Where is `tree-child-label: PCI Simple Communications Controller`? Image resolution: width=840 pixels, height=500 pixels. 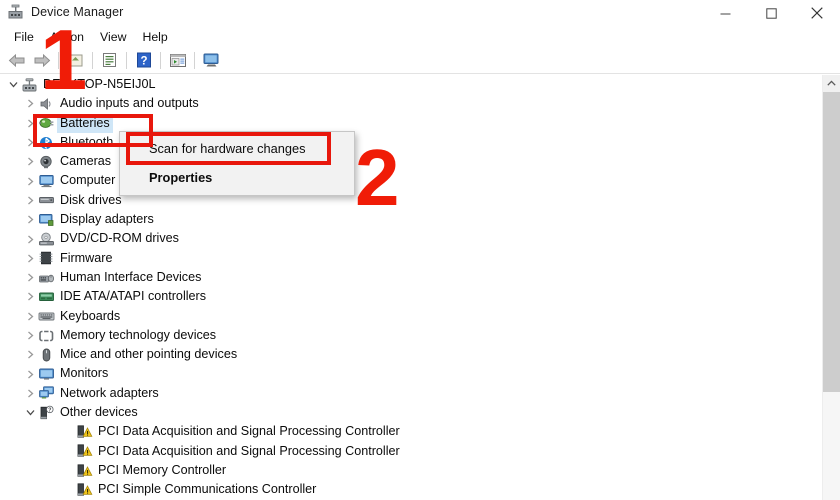 tree-child-label: PCI Simple Communications Controller is located at coordinates (207, 489).